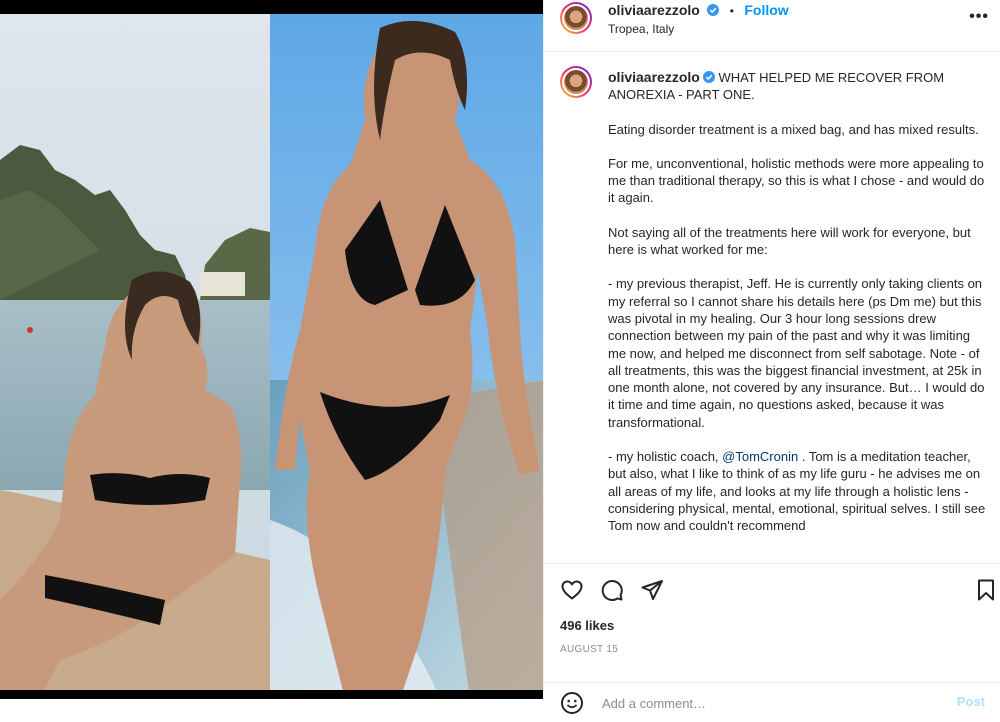 The width and height of the screenshot is (1000, 722). What do you see at coordinates (576, 82) in the screenshot?
I see `caption-avatar` at bounding box center [576, 82].